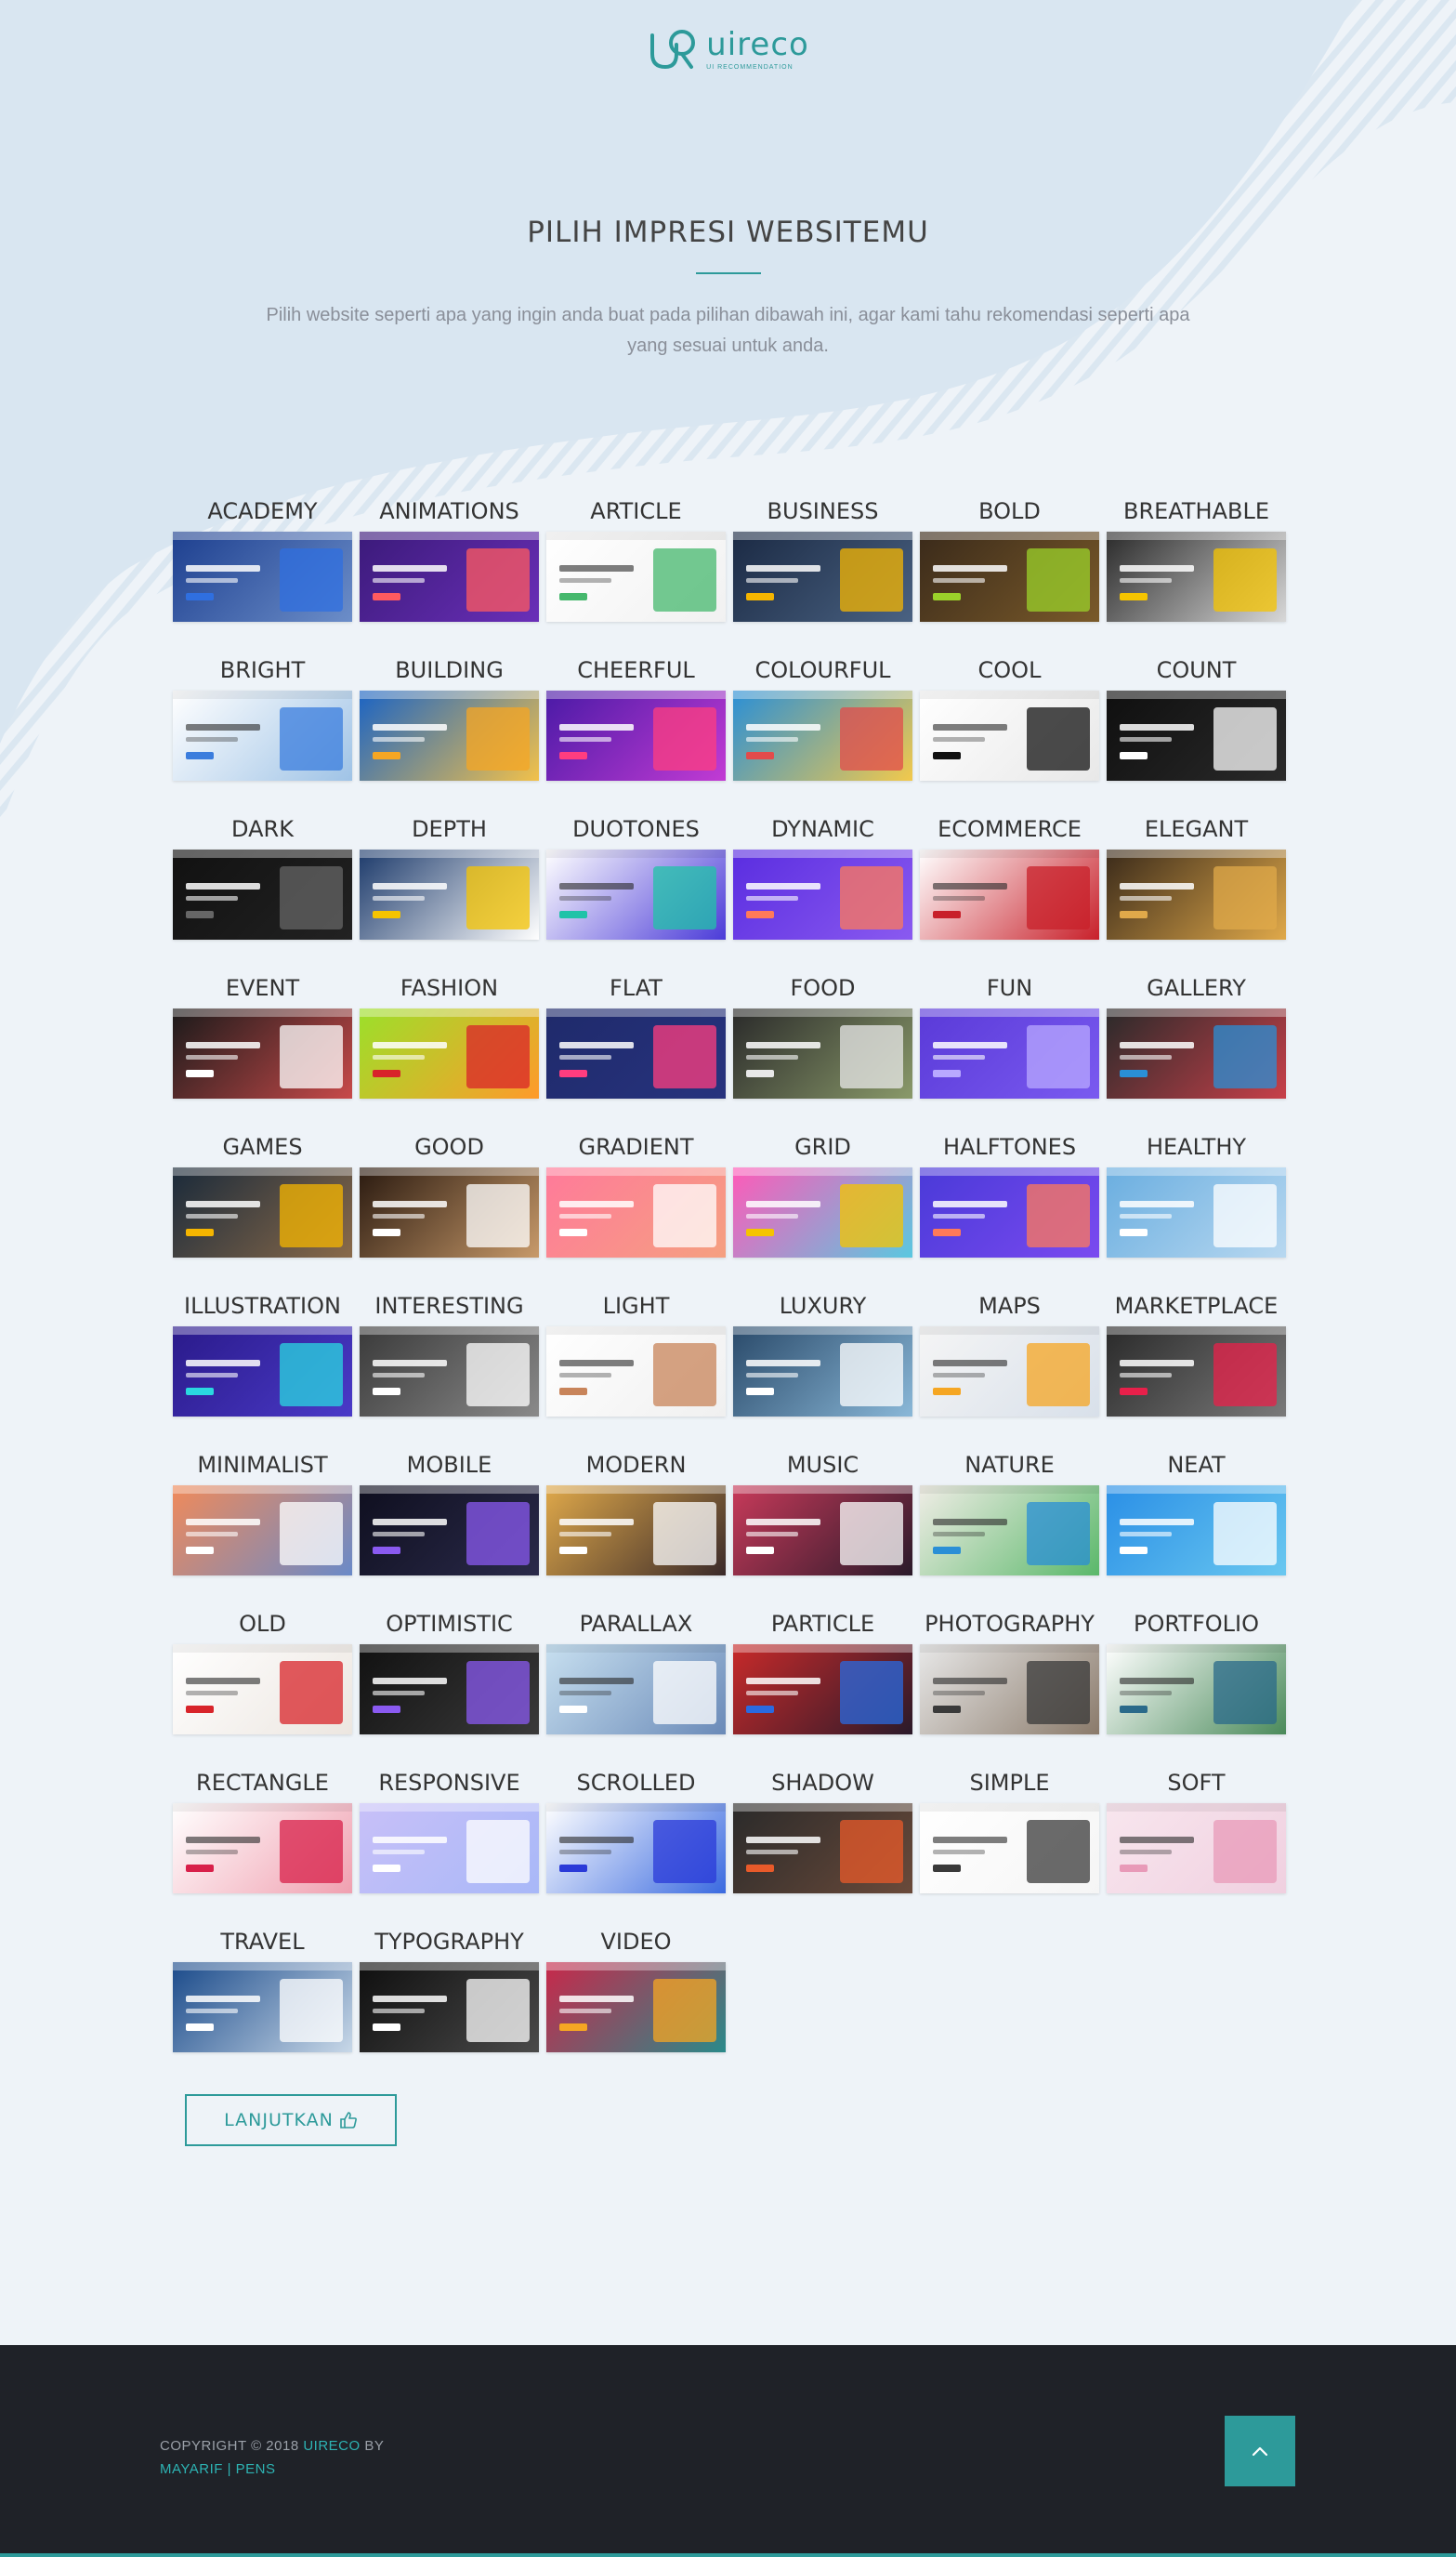 The width and height of the screenshot is (1456, 2557). Describe the element at coordinates (728, 49) in the screenshot. I see `logo: uireco UI RECOMMENDATION` at that location.